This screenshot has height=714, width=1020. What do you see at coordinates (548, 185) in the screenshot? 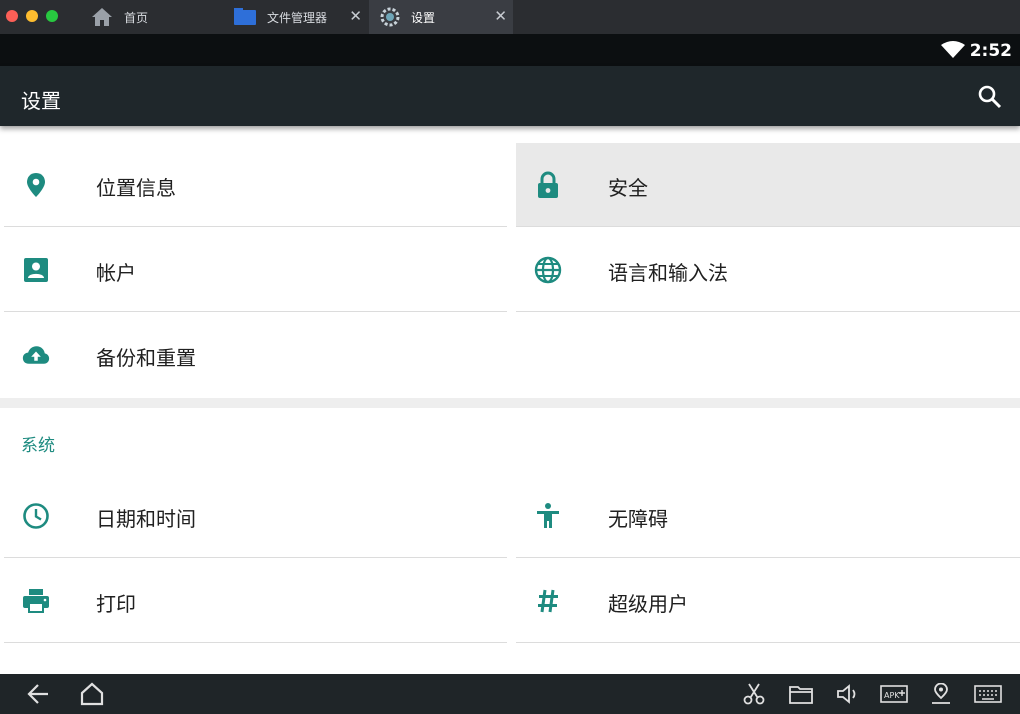
I see `lock-icon` at bounding box center [548, 185].